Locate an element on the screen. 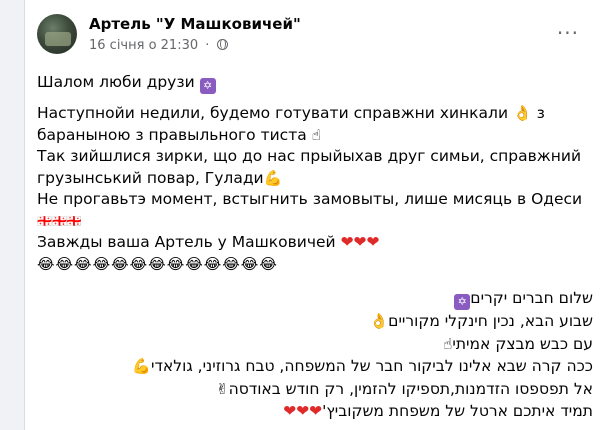 This screenshot has width=610, height=430. more-options-button: ··· is located at coordinates (568, 33).